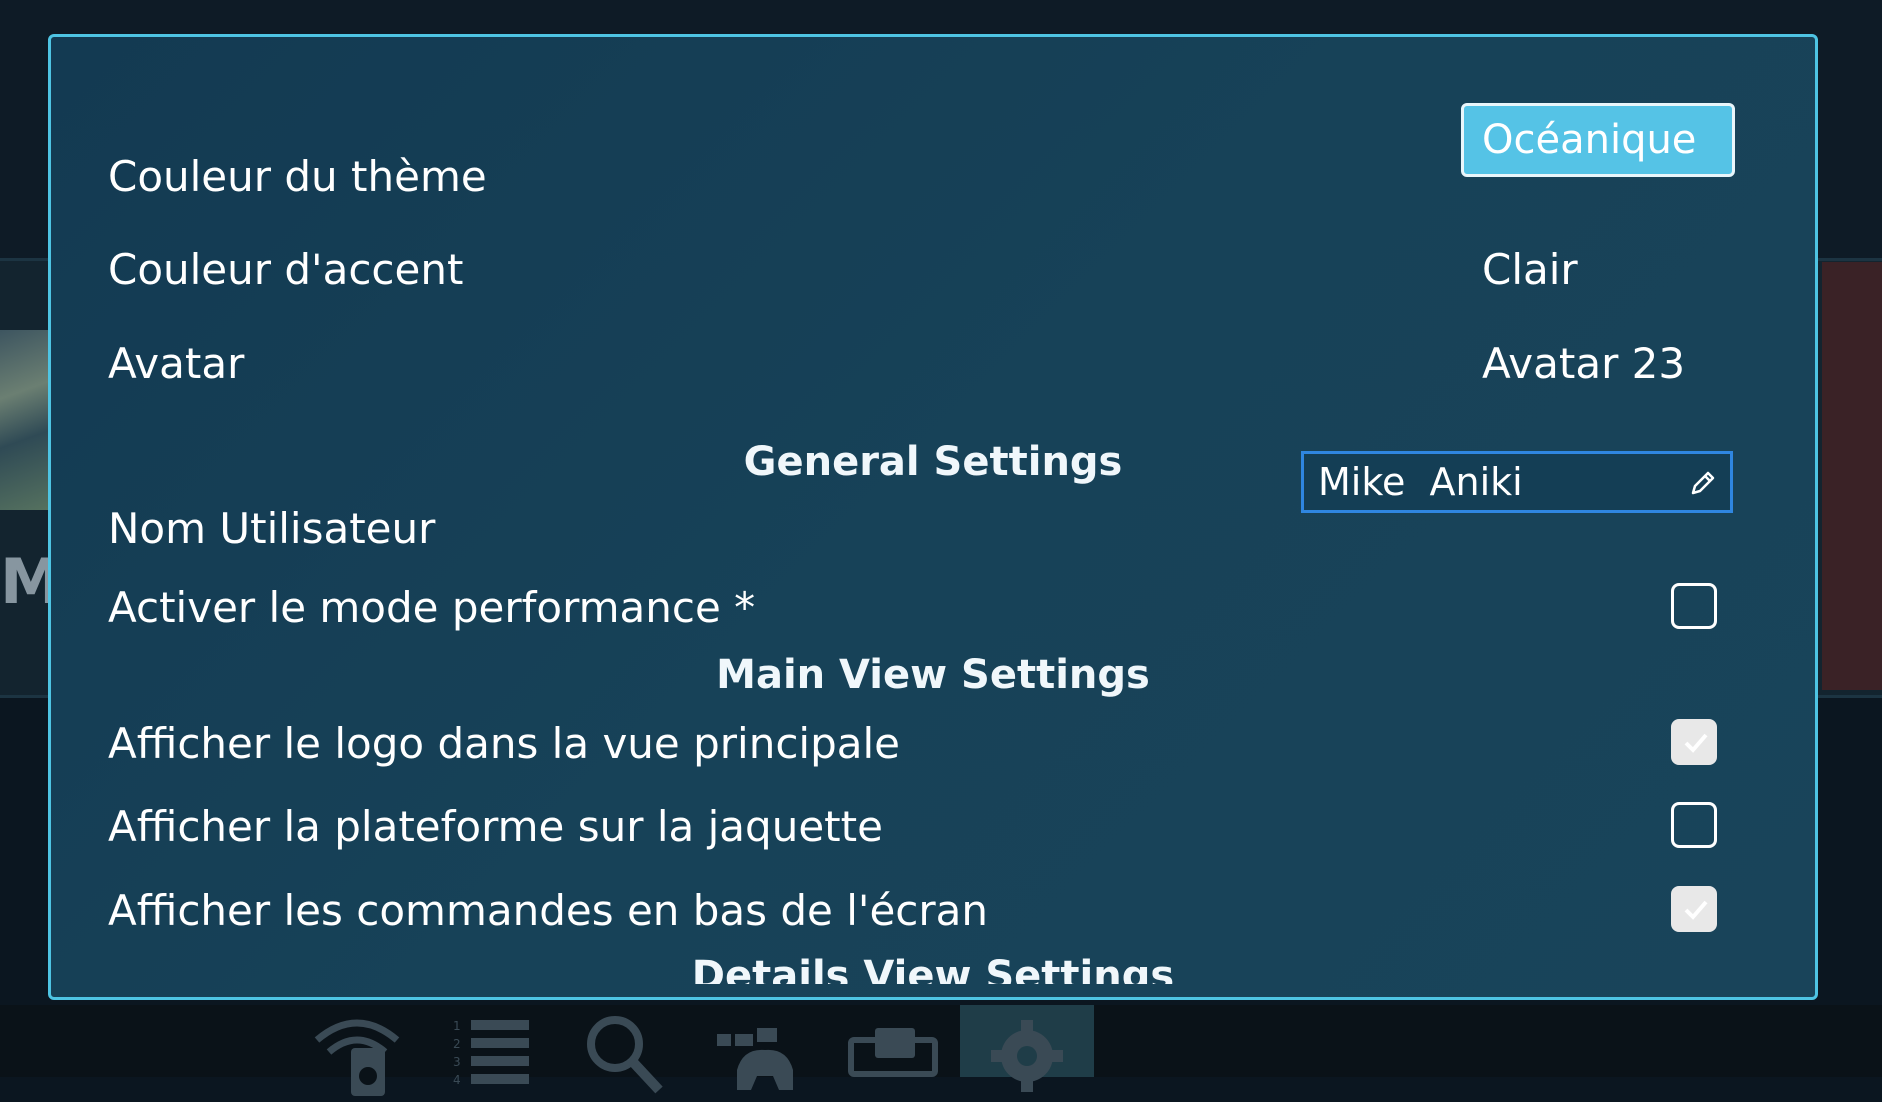  I want to click on theme-color-label: Couleur du thème, so click(297, 176).